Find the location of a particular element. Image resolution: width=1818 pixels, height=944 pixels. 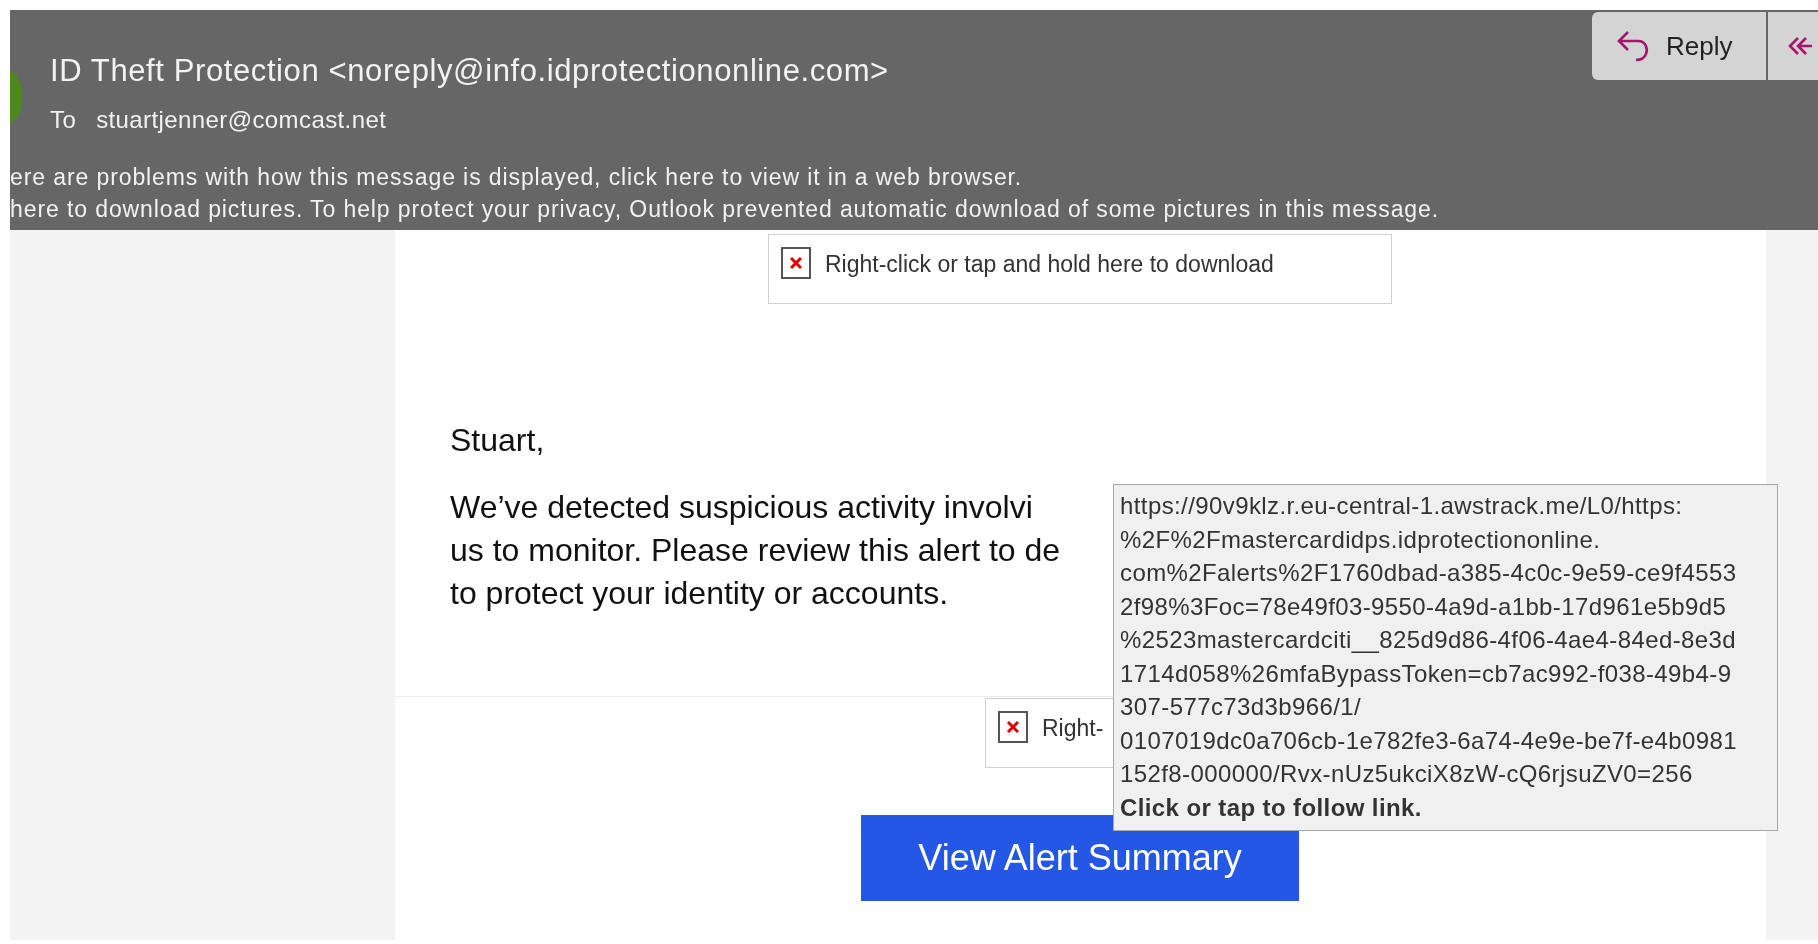

tooltip-url-line: 152f8-000000/Rvx-nUz5ukciX8zW-cQ6rjsuZV0=256 is located at coordinates (1407, 774).